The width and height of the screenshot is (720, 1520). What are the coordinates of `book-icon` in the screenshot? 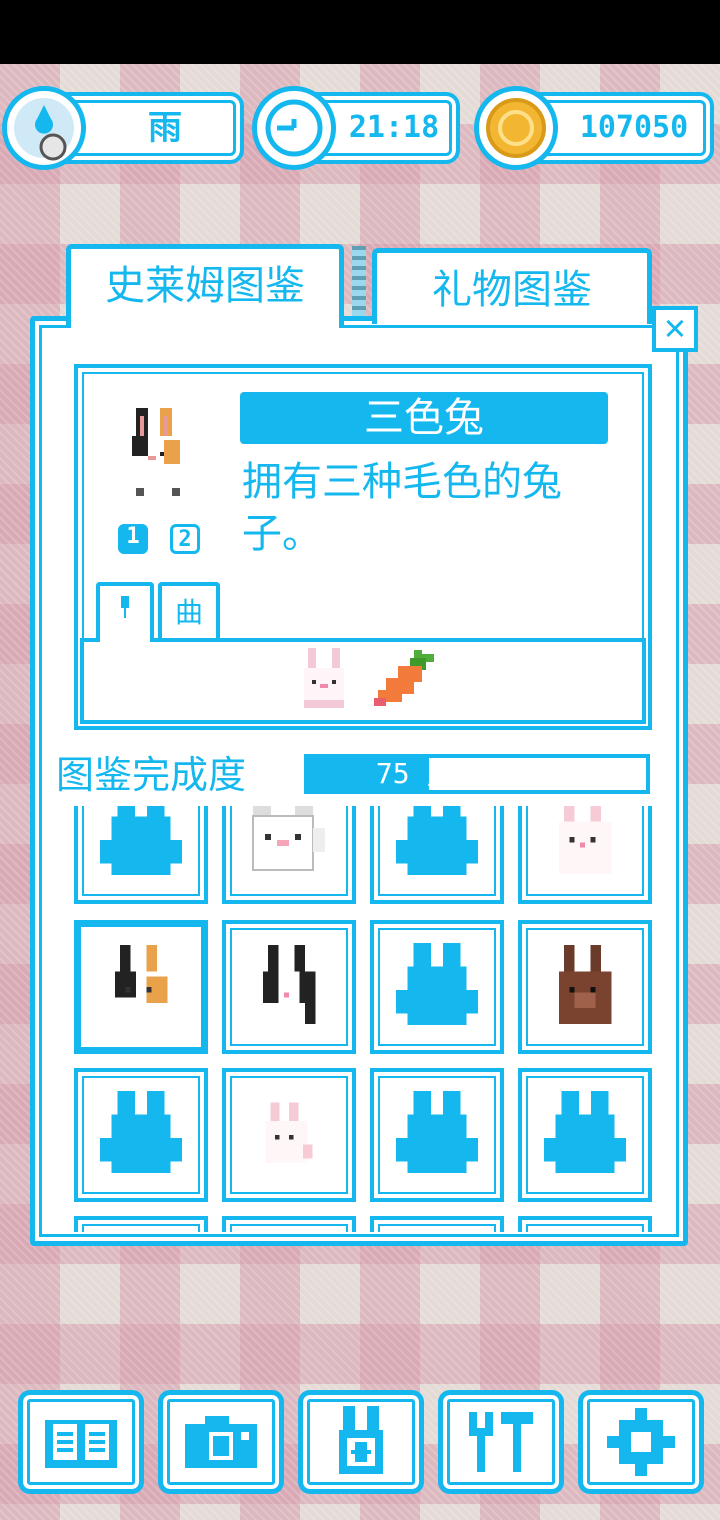 It's located at (81, 1444).